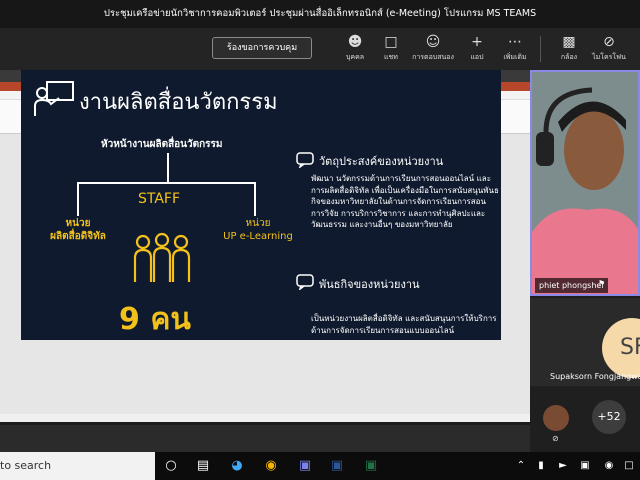 Image resolution: width=640 pixels, height=480 pixels. I want to click on reaction-icon: ☺, so click(433, 42).